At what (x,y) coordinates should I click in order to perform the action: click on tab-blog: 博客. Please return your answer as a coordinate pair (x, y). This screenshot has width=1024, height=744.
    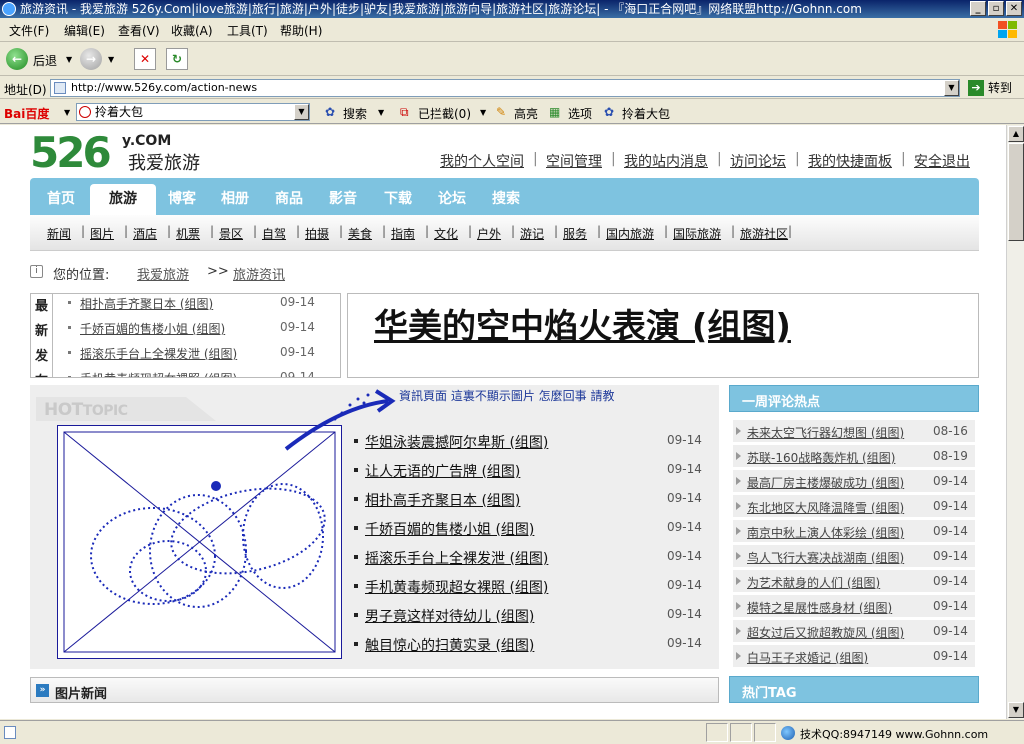
    Looking at the image, I should click on (182, 198).